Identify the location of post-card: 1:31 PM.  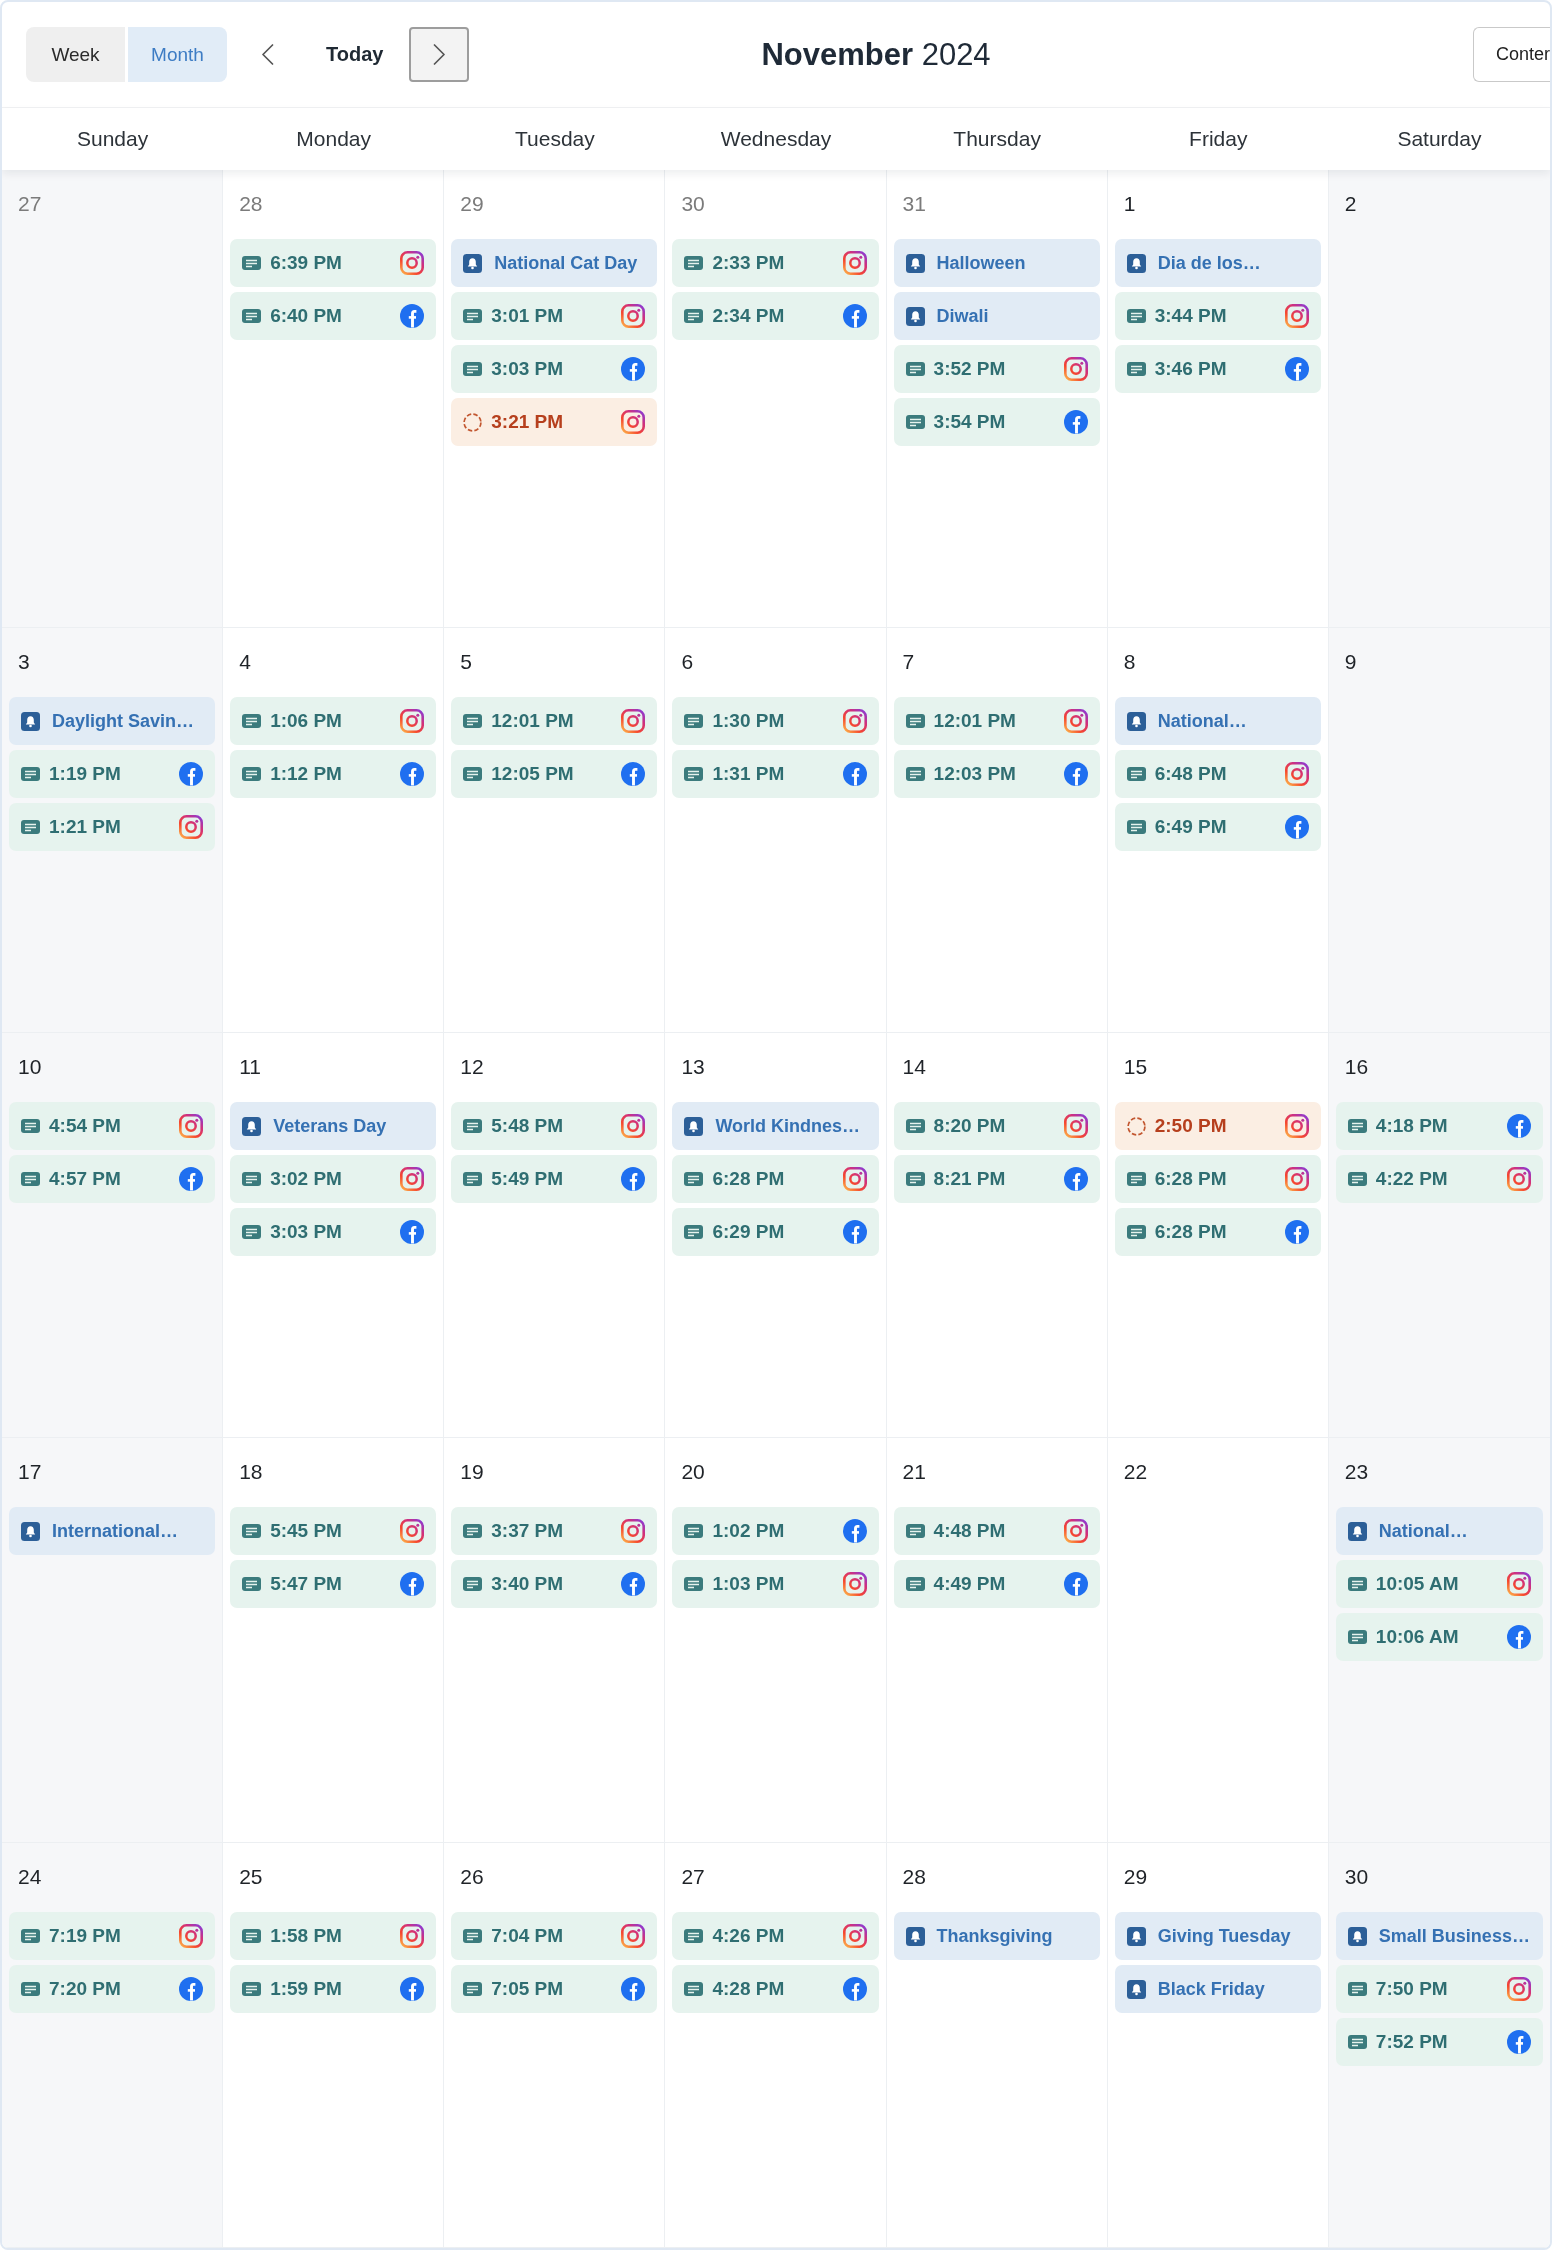
(775, 774).